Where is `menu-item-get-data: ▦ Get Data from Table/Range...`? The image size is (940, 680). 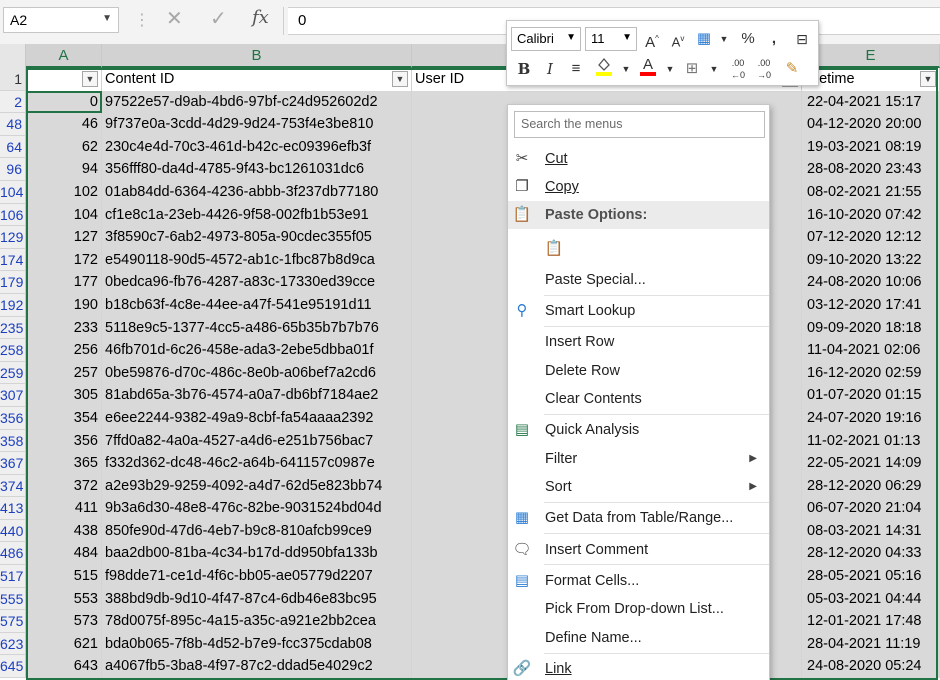 menu-item-get-data: ▦ Get Data from Table/Range... is located at coordinates (638, 518).